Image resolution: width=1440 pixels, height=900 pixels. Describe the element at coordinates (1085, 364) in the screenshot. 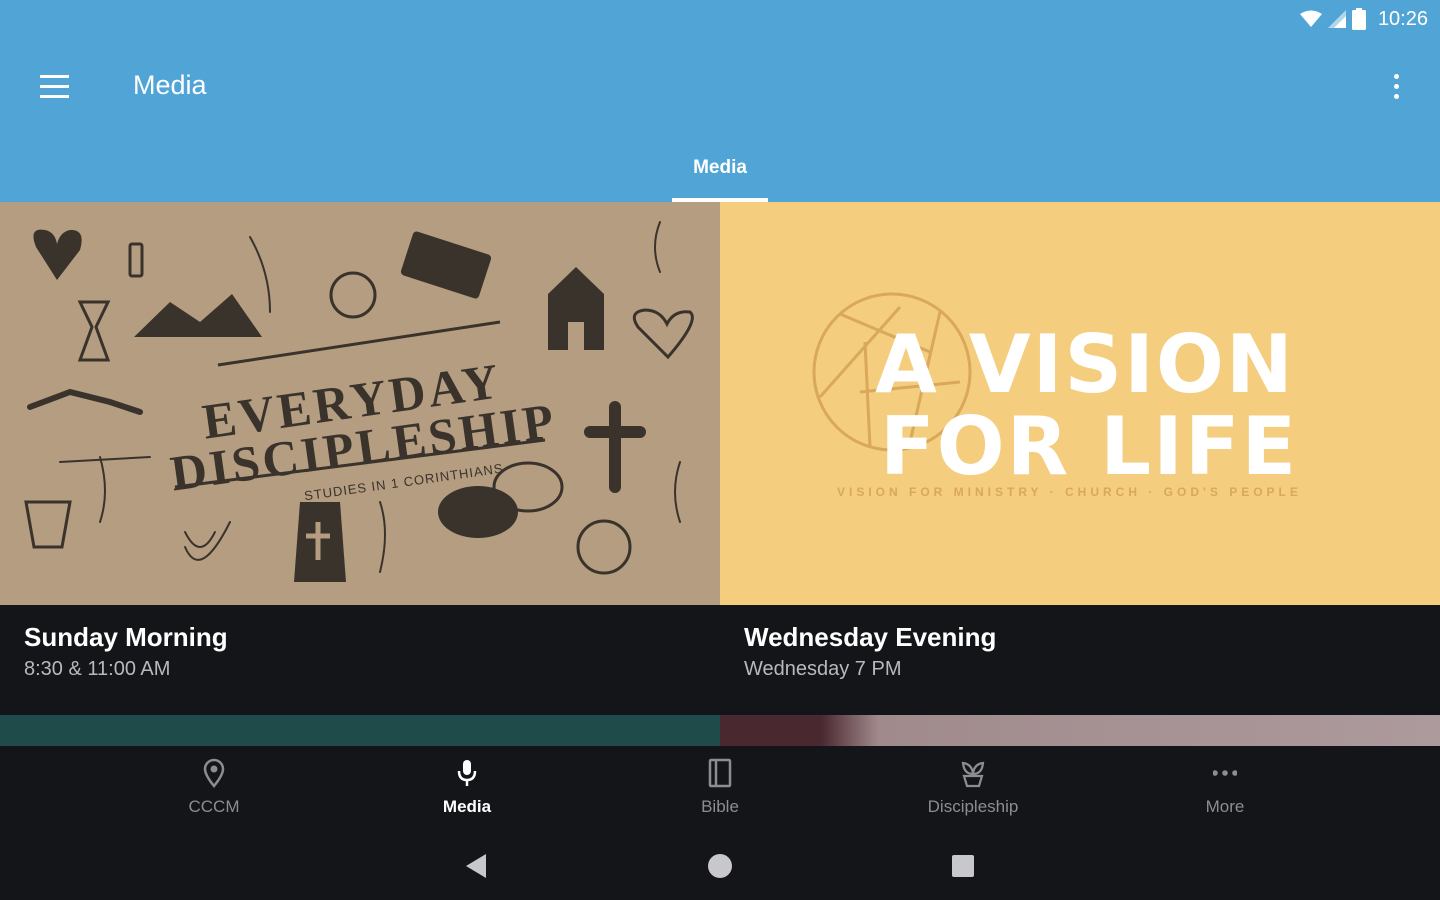

I see `art-line1: A VISION` at that location.